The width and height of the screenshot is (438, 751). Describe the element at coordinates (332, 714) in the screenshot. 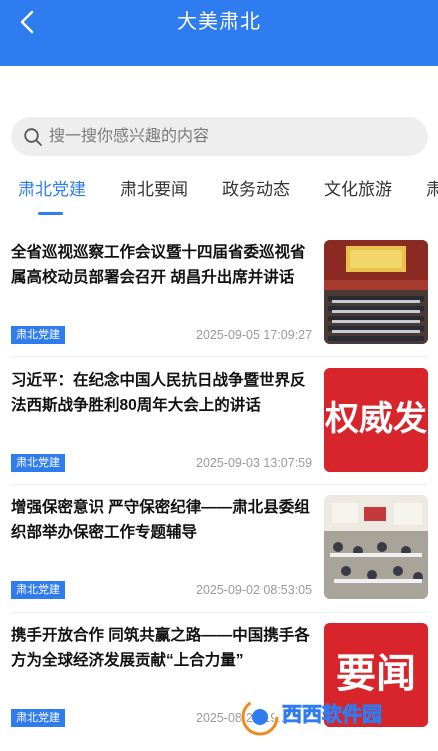

I see `watermark-brand: 西西软件园` at that location.